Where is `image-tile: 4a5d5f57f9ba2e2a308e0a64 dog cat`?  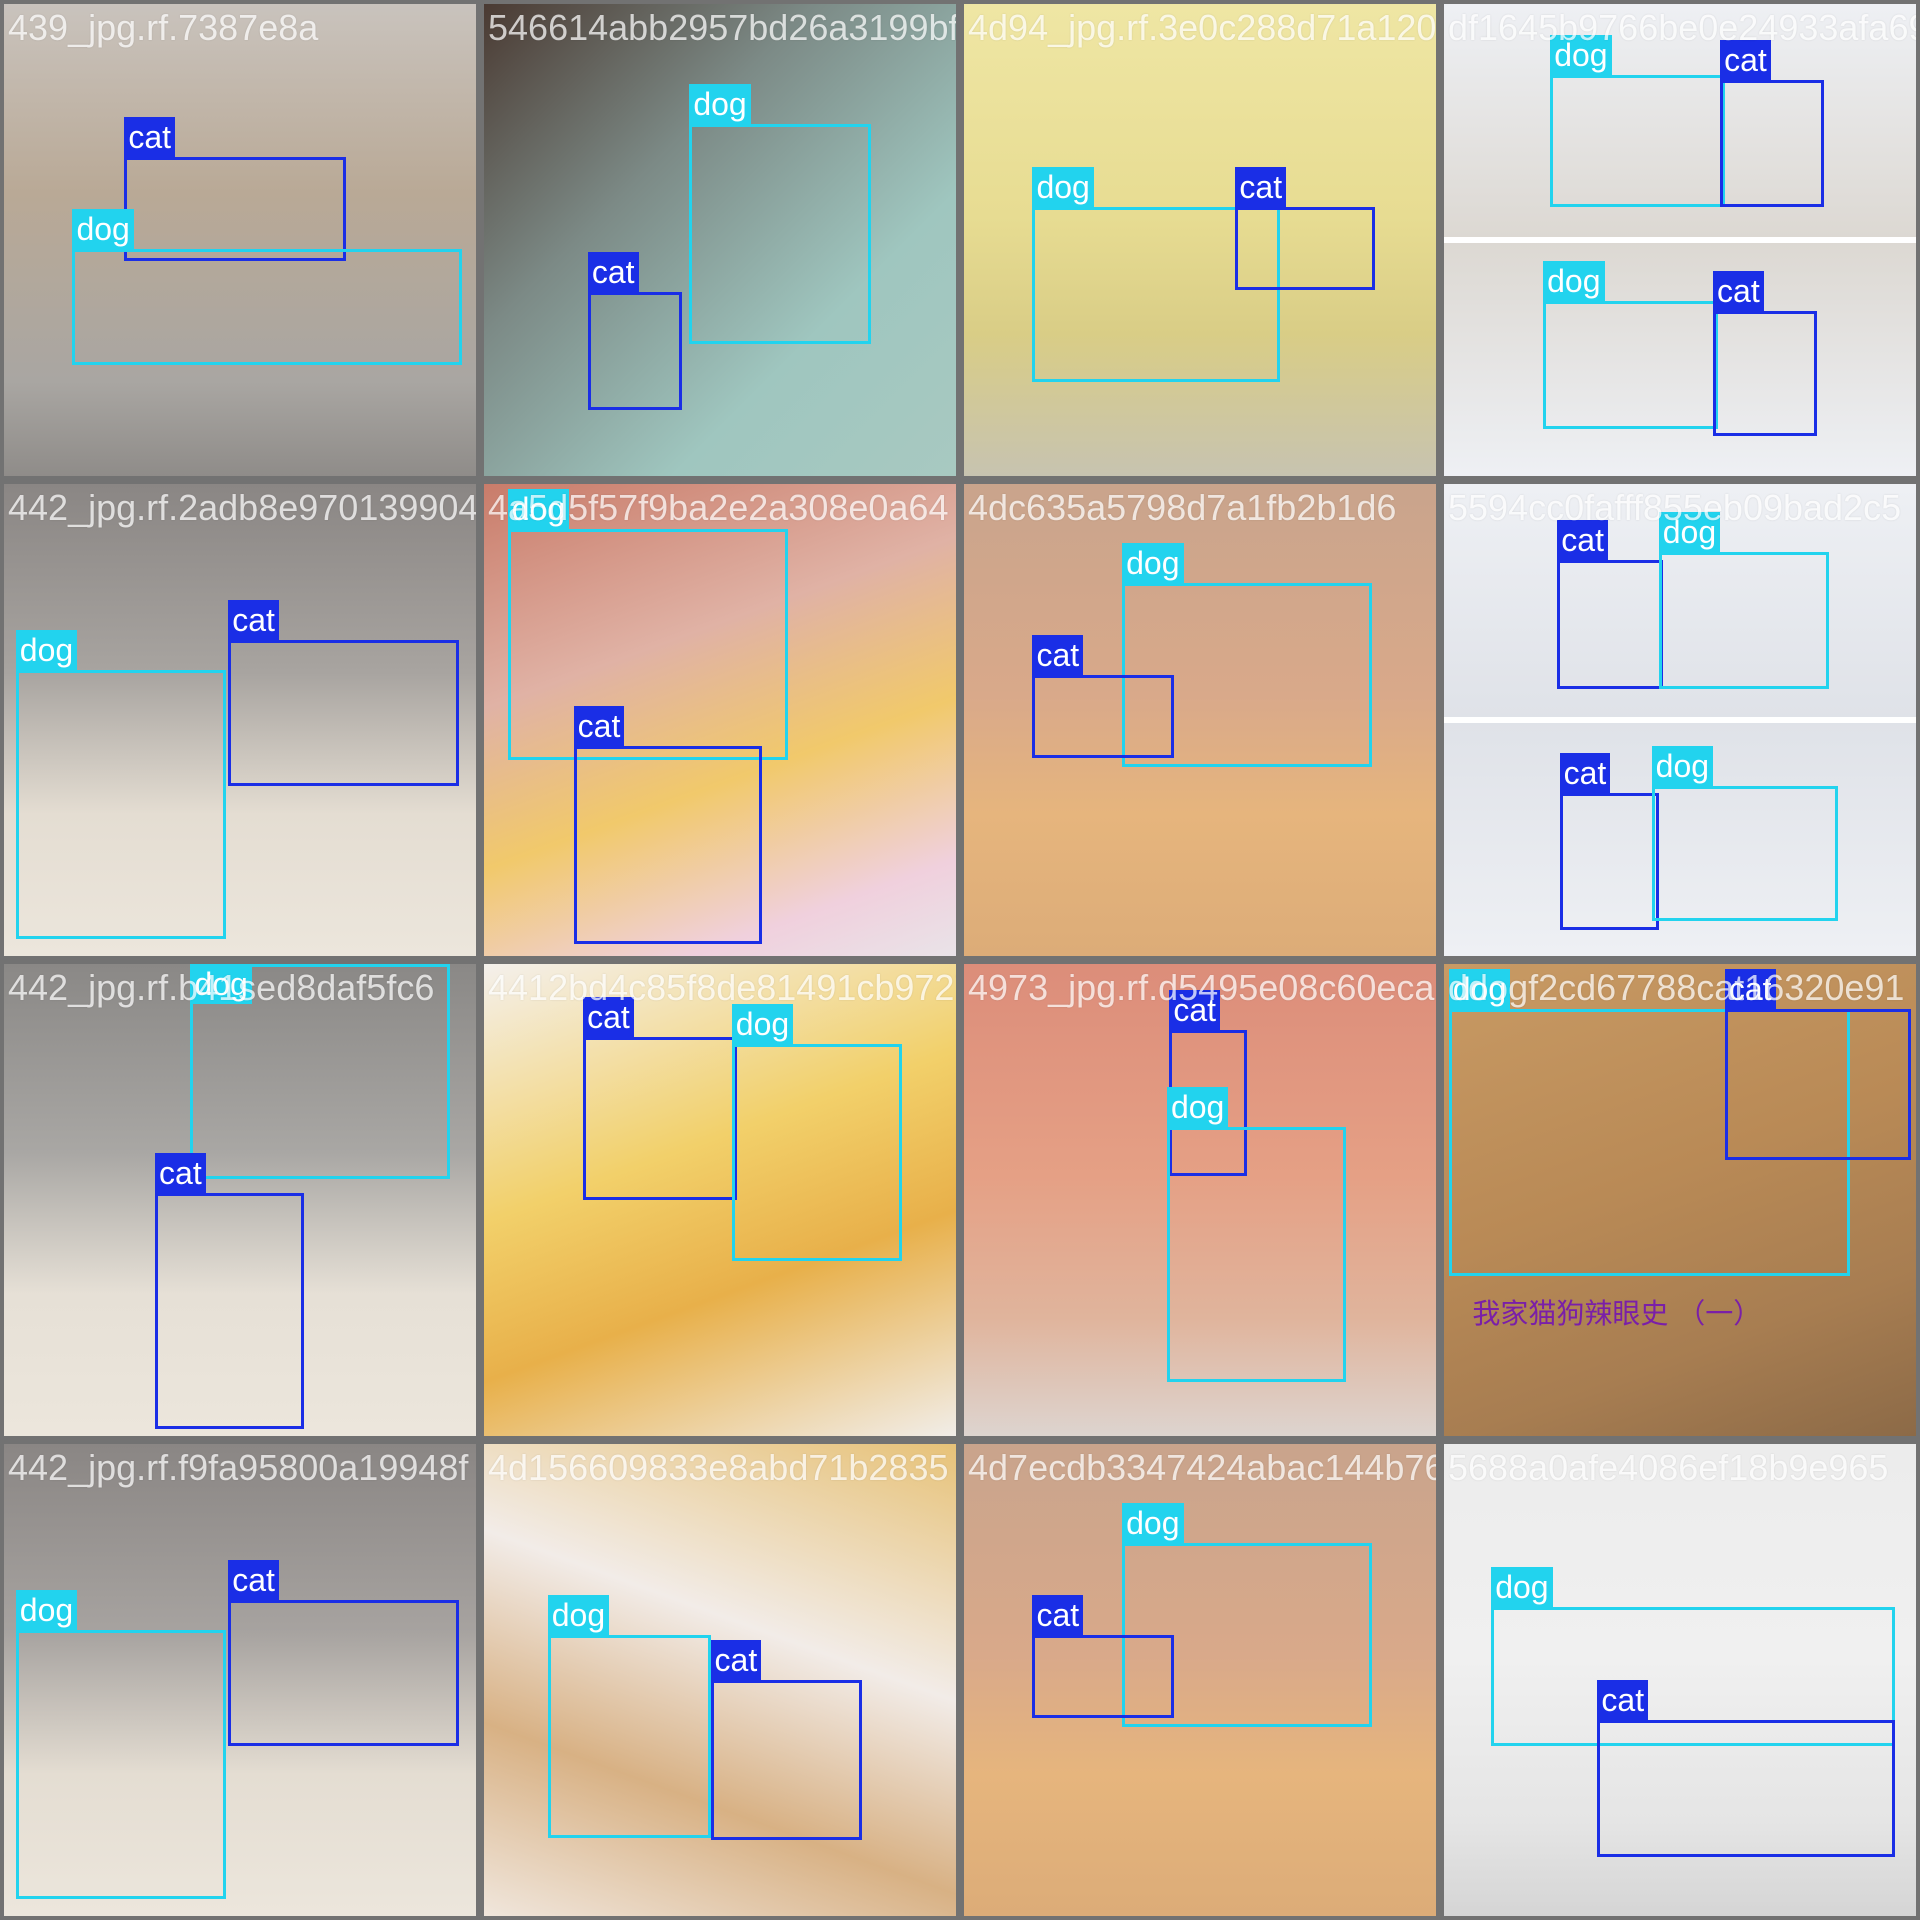
image-tile: 4a5d5f57f9ba2e2a308e0a64 dog cat is located at coordinates (720, 720).